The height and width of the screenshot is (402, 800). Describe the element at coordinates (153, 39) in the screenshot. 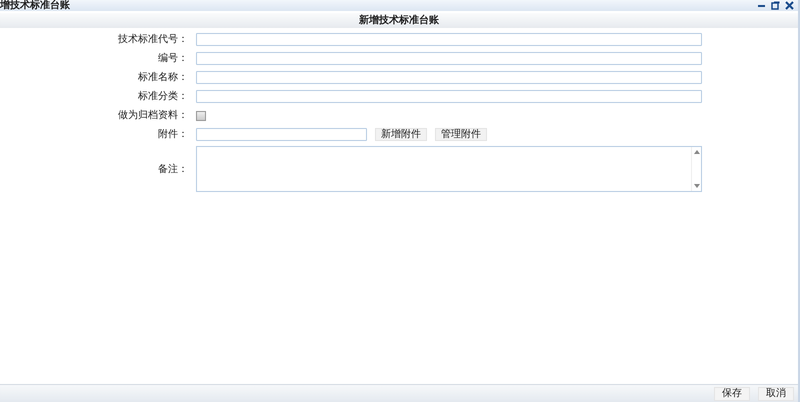

I see `field-label: 技术标准代号：` at that location.